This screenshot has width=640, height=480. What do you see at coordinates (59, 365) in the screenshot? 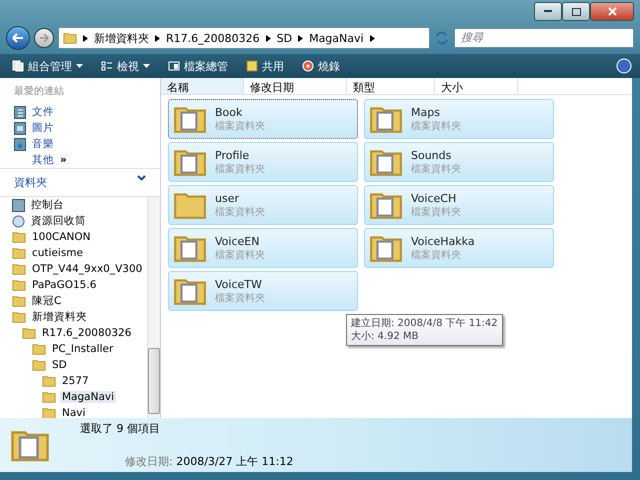
I see `folder-tree-item: SD` at bounding box center [59, 365].